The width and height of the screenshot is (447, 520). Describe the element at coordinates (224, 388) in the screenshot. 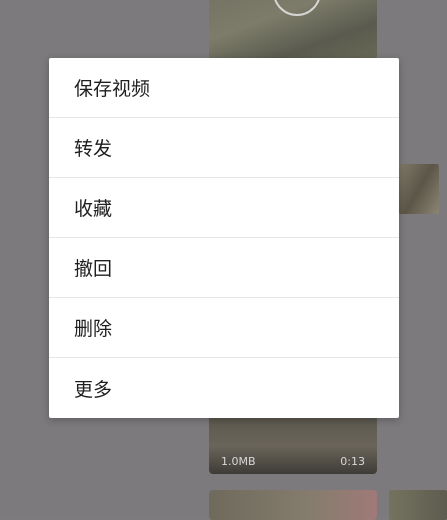

I see `menu-item-more: 更多` at that location.